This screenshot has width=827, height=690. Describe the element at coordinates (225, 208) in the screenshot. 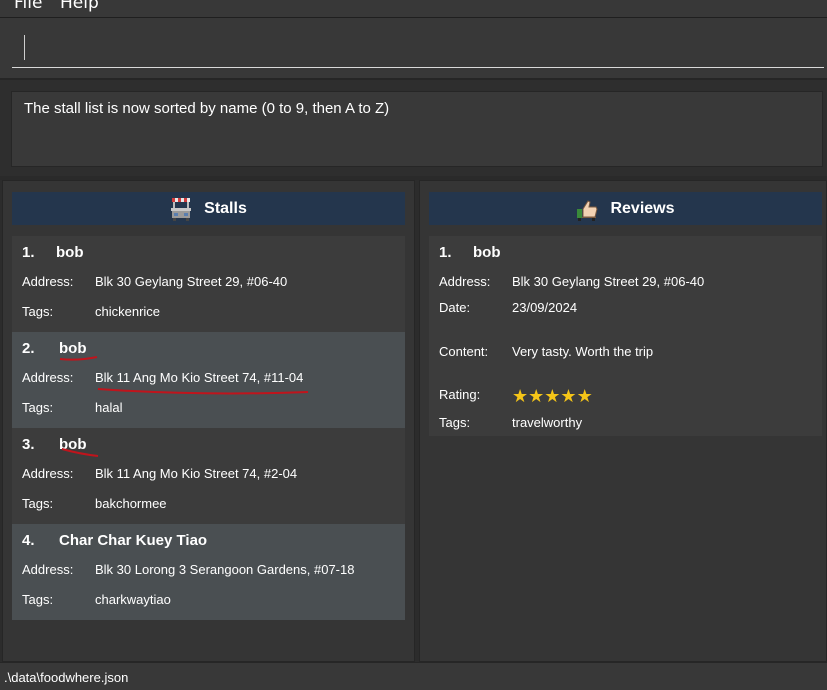

I see `stalls-title: Stalls` at that location.